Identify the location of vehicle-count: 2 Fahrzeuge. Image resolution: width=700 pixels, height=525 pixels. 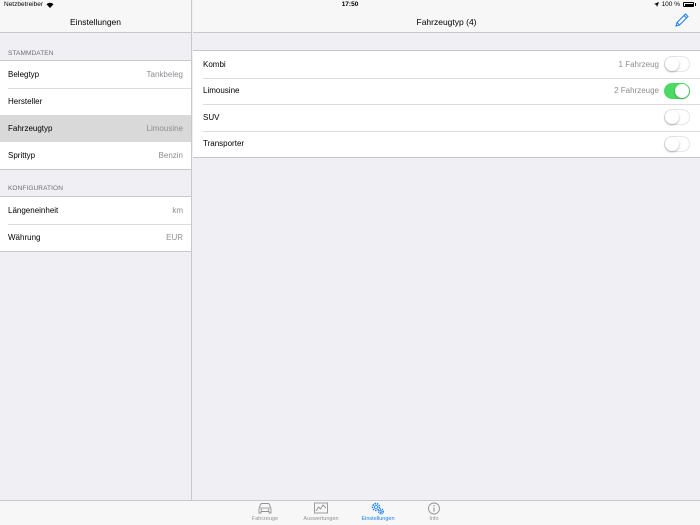
(636, 91).